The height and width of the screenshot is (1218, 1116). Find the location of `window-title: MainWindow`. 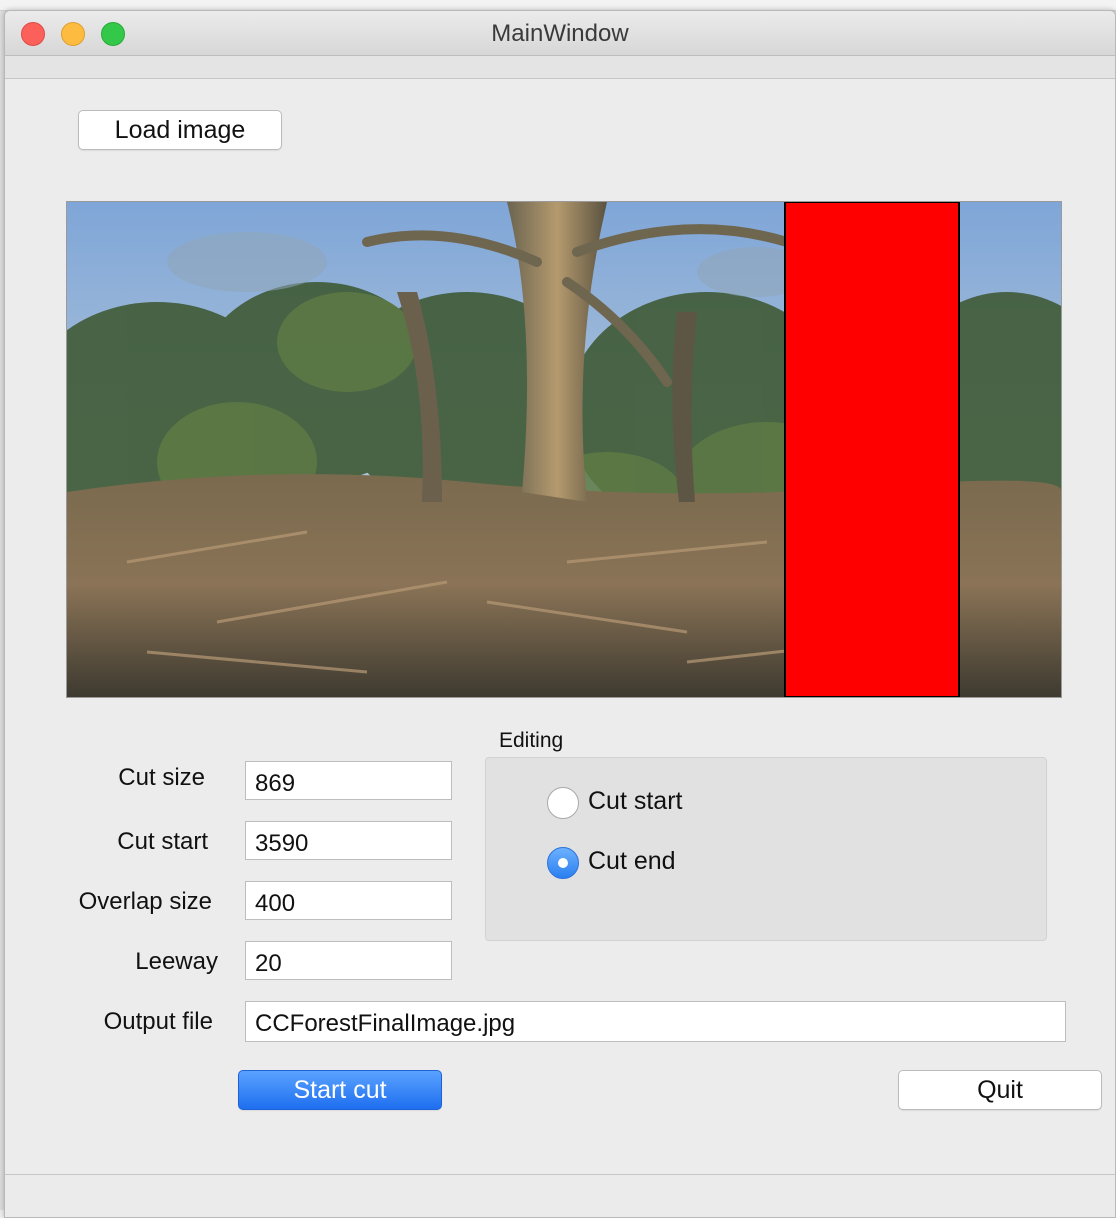

window-title: MainWindow is located at coordinates (560, 33).